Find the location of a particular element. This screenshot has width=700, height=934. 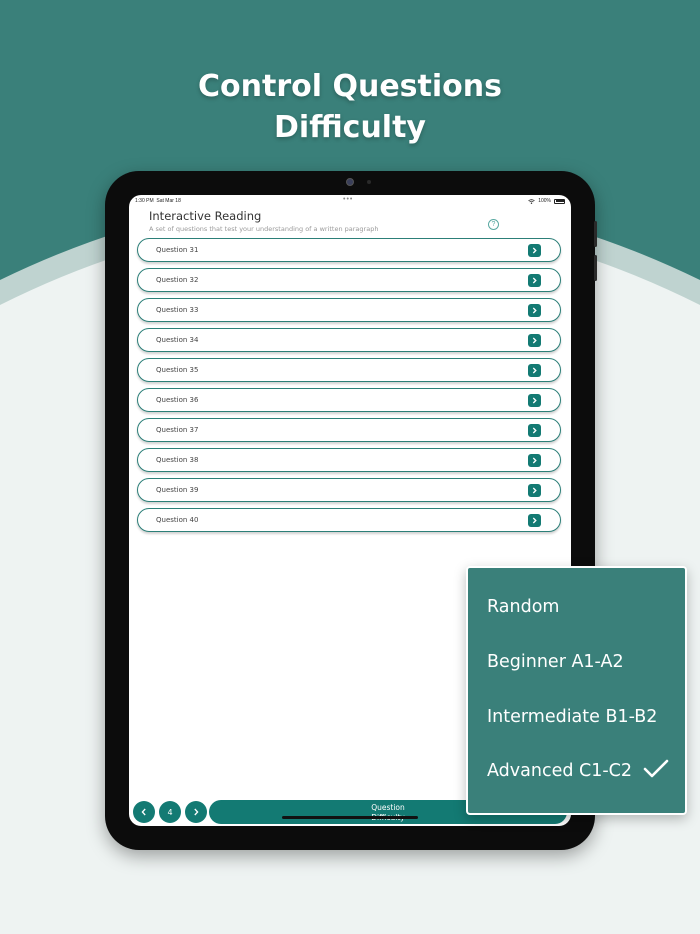

volume-button is located at coordinates (595, 268).